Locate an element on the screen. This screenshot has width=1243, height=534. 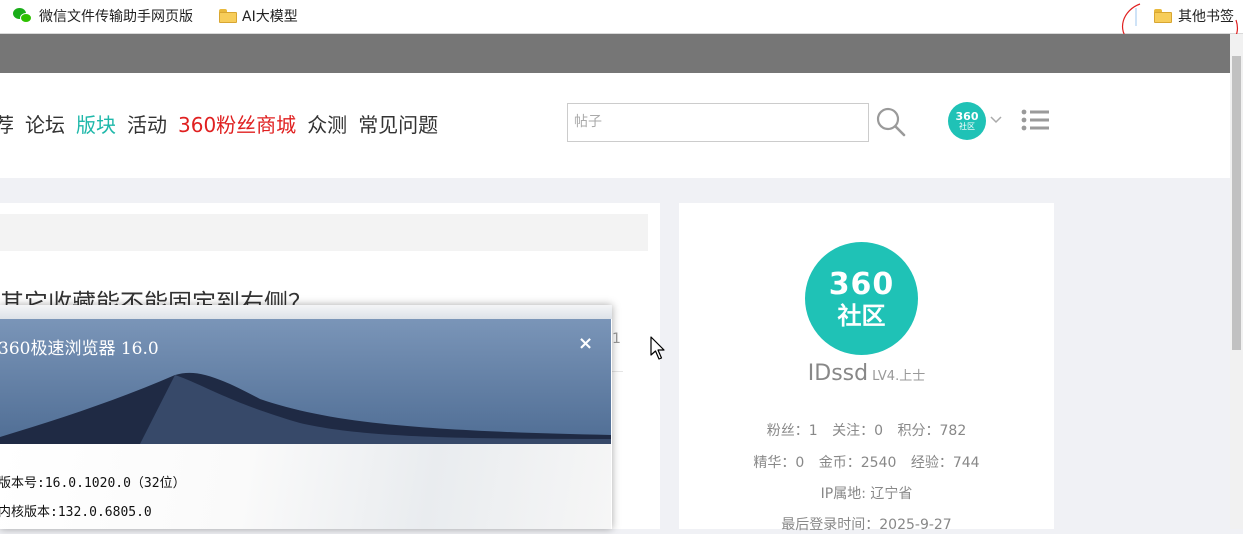
bookmark-divider is located at coordinates (1136, 17).